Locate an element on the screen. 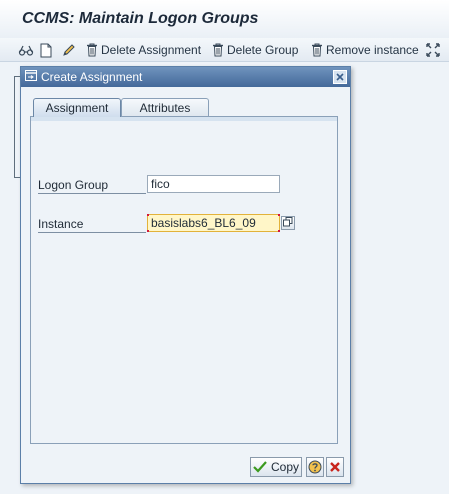 The image size is (449, 494). other-object-icon is located at coordinates (27, 50).